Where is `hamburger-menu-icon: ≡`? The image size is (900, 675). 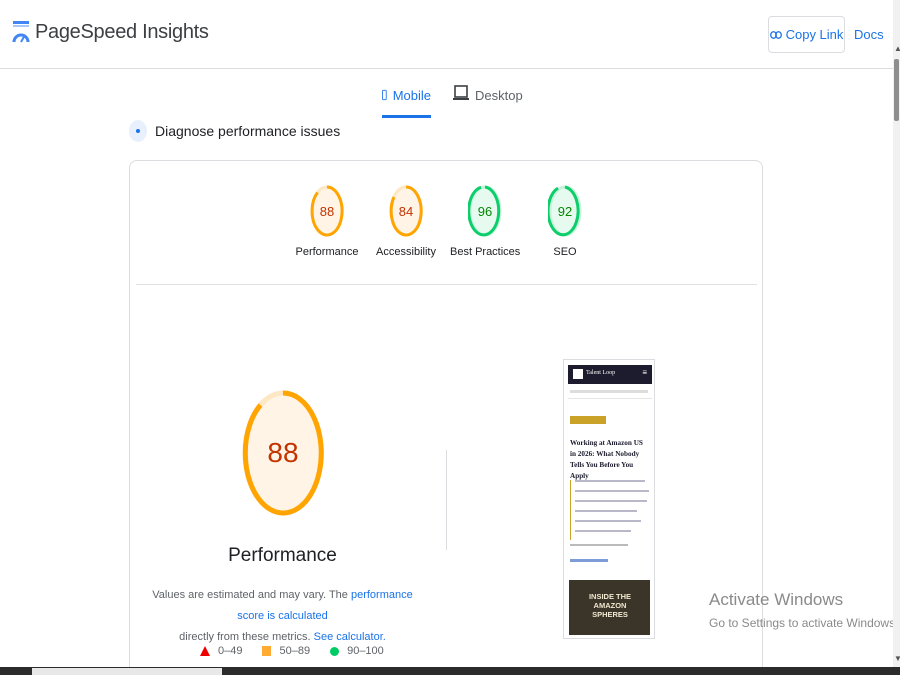
hamburger-menu-icon: ≡ is located at coordinates (644, 372).